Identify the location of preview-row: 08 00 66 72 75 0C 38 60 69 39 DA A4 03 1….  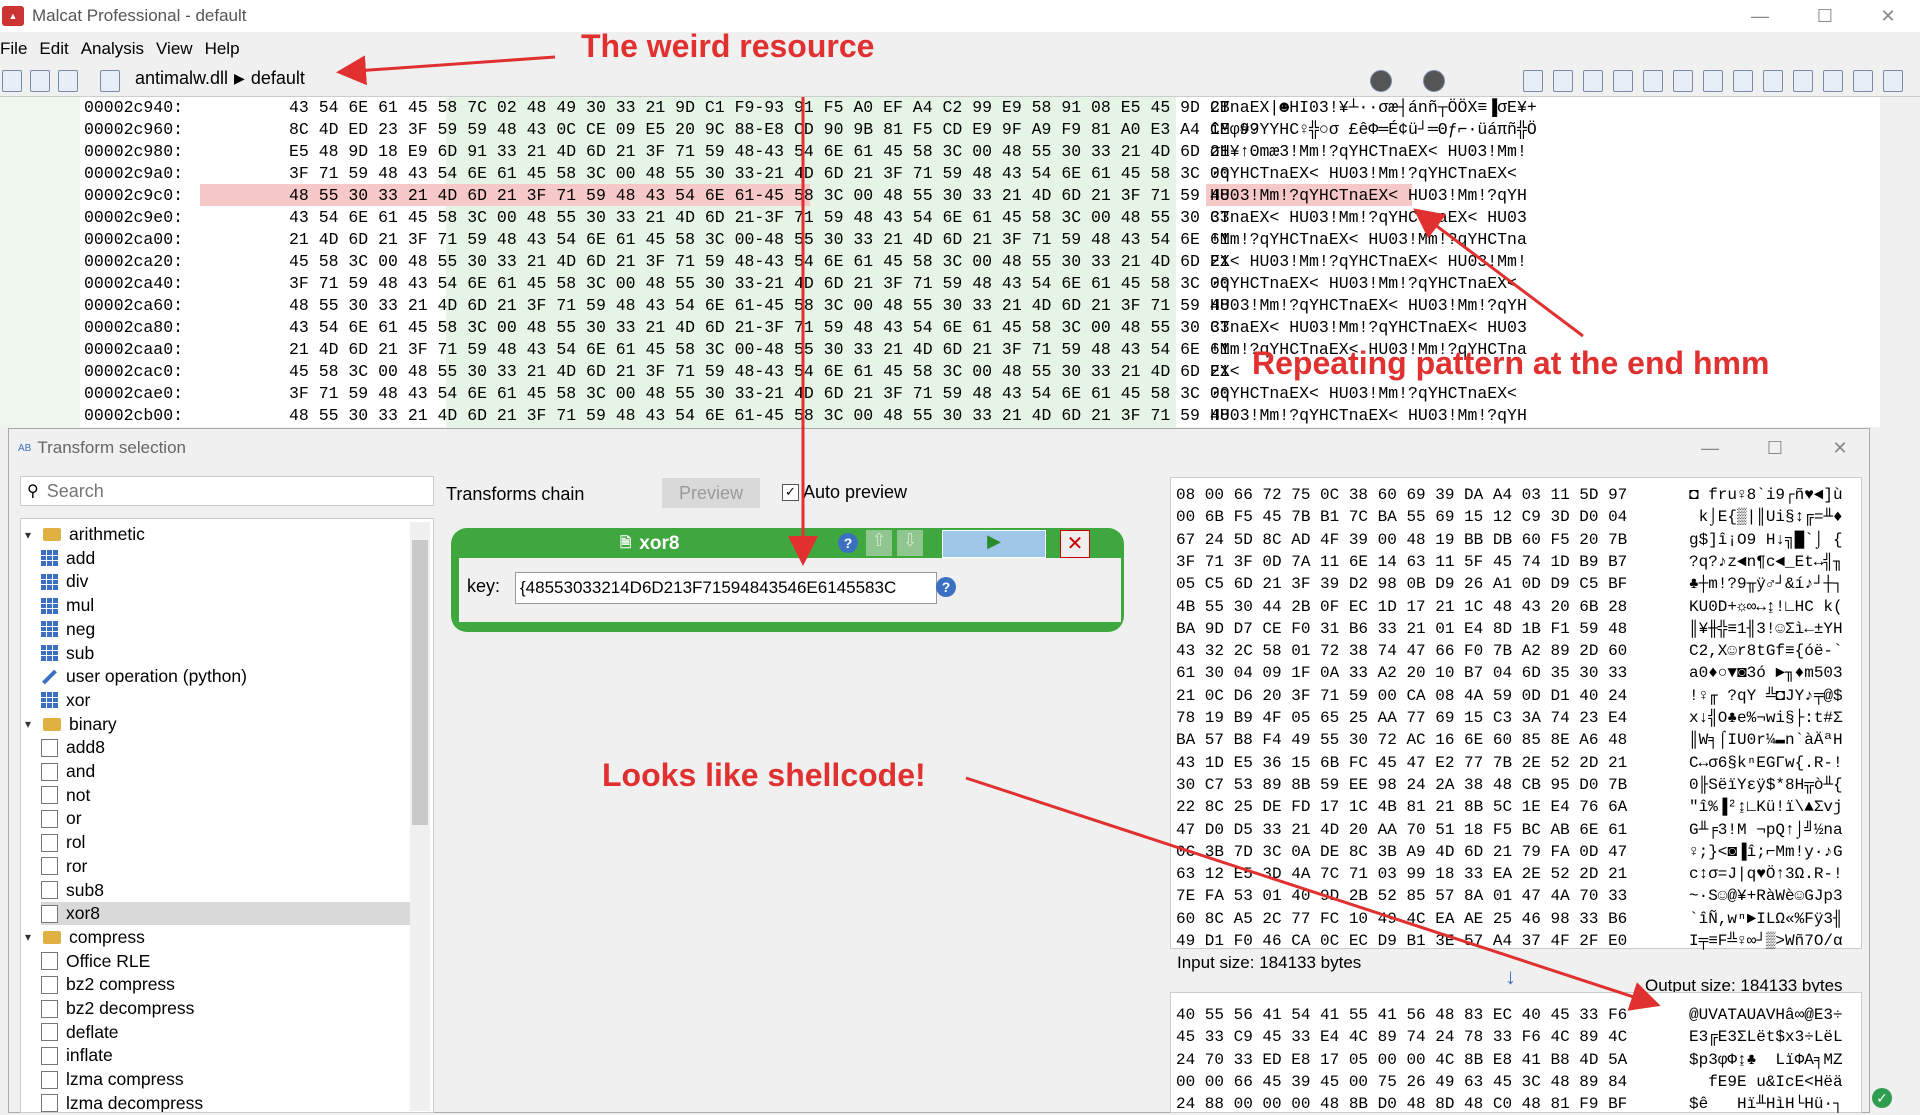
(1509, 495).